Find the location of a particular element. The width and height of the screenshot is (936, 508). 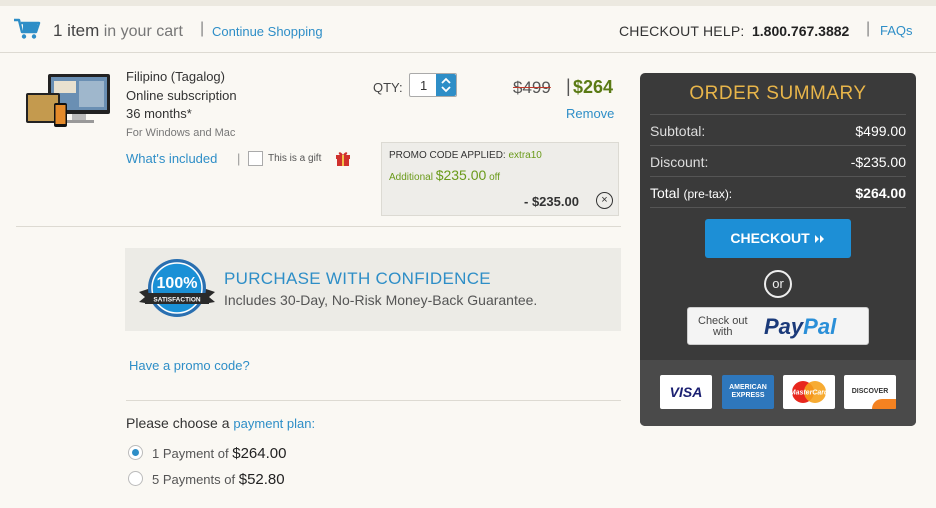

cart-count-text: 1 item in your cart is located at coordinates (118, 30).